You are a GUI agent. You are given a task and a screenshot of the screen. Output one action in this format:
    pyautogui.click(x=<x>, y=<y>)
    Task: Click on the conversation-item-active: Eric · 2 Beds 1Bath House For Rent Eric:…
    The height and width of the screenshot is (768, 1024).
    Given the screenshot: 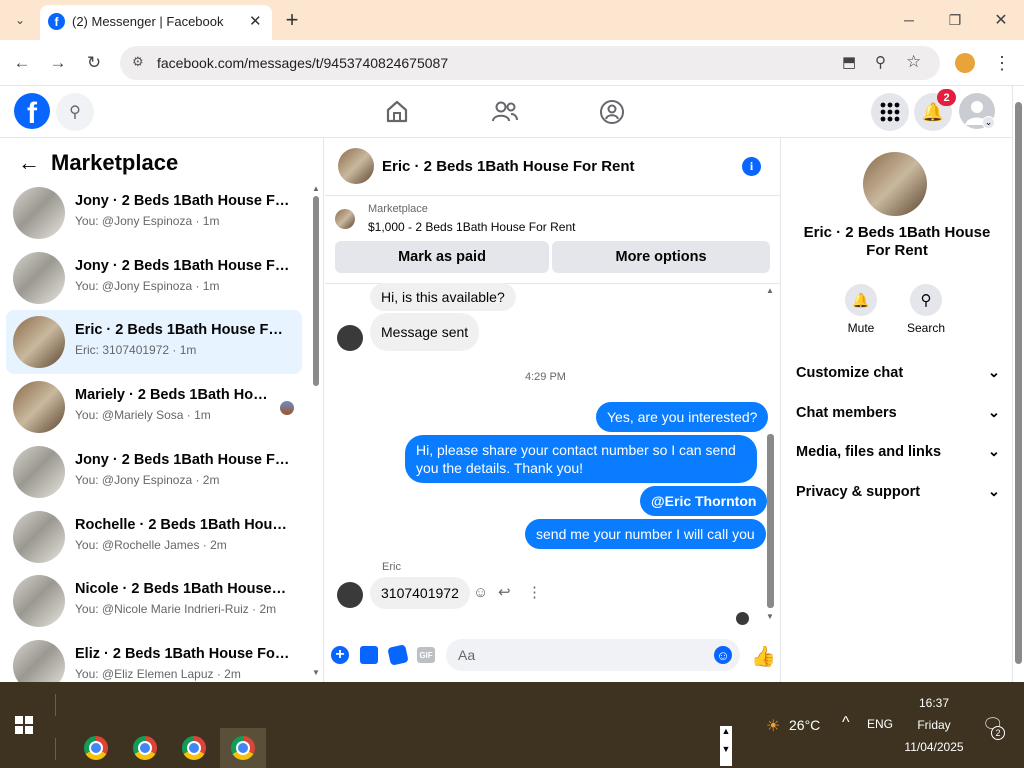 What is the action you would take?
    pyautogui.click(x=154, y=342)
    